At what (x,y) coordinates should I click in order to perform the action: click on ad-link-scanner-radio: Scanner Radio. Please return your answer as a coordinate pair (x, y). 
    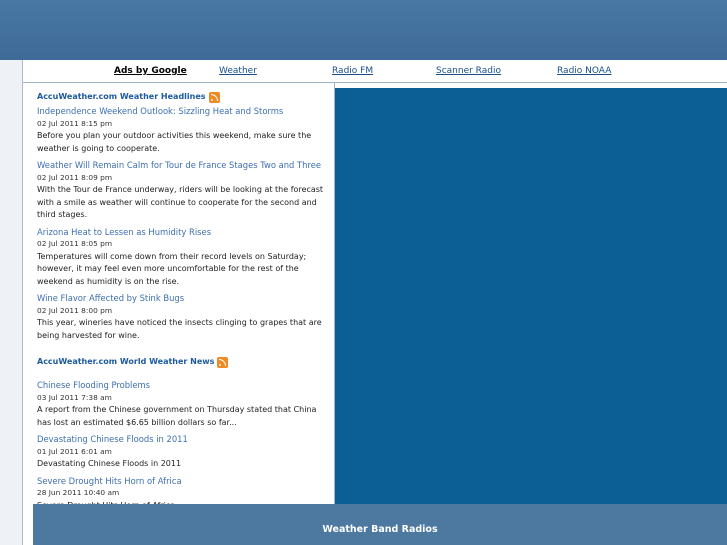
    Looking at the image, I should click on (468, 71).